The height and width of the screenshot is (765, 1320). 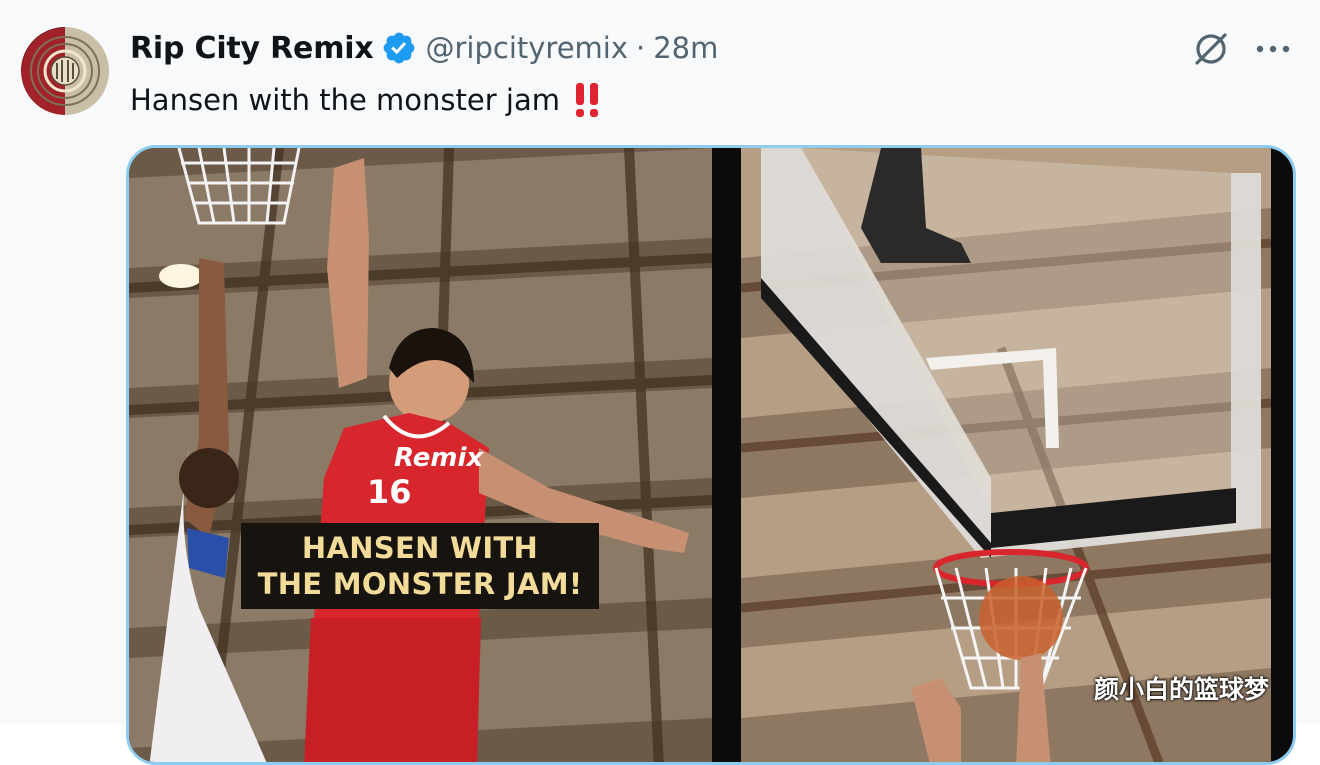 I want to click on double-exclamation-icon, so click(x=587, y=100).